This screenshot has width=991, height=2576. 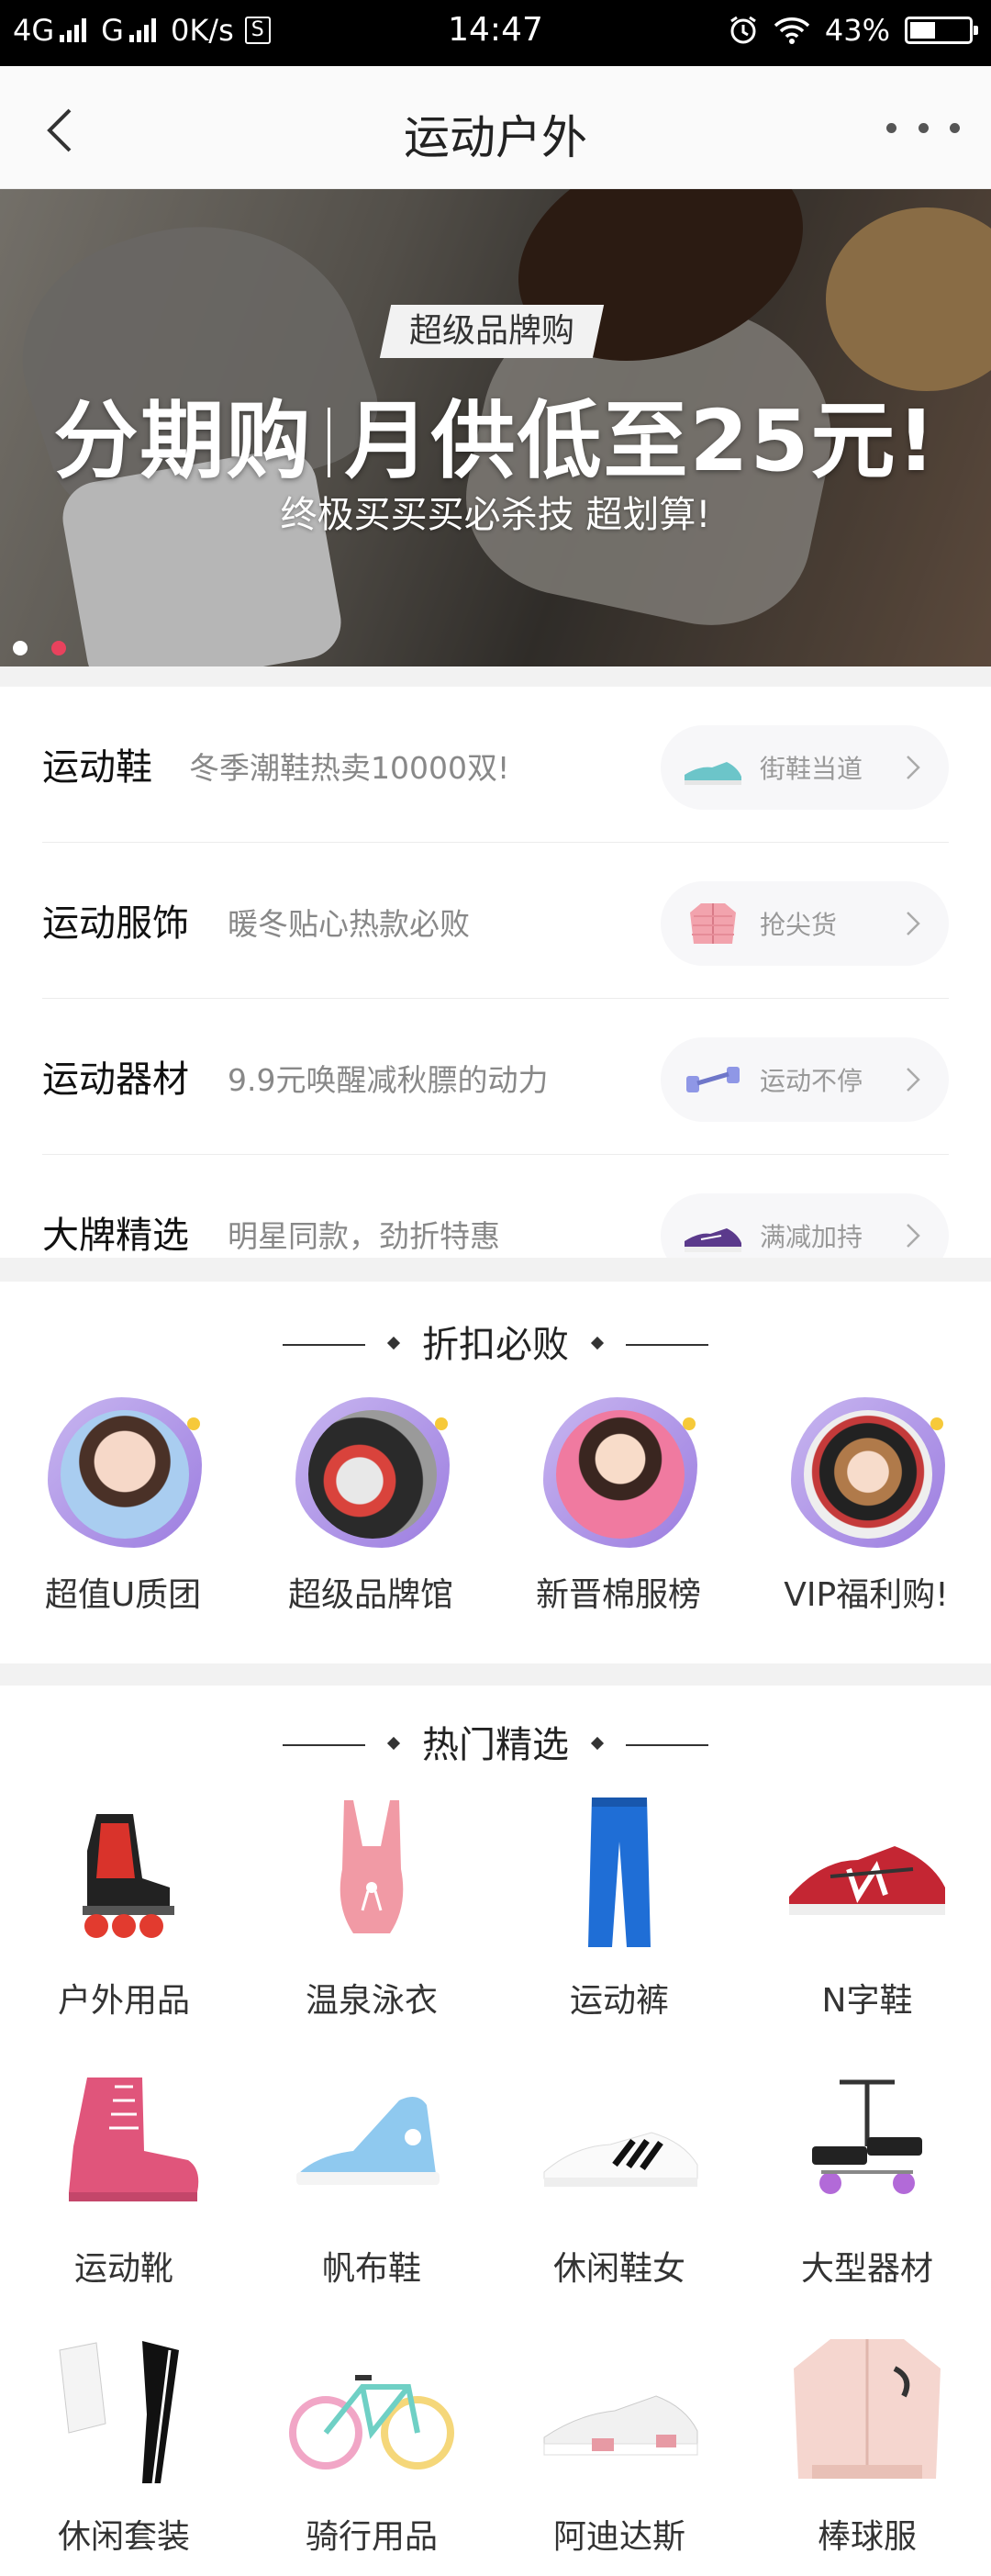 I want to click on banner-subtitle: 终极买买买必杀技 超划算!, so click(x=495, y=515).